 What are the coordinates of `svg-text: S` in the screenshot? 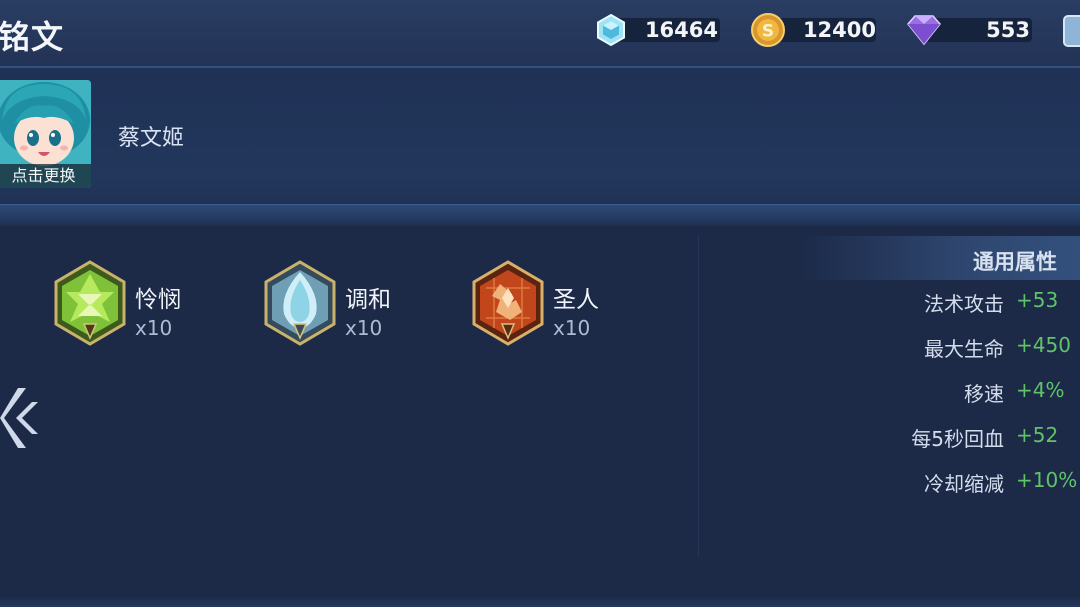 It's located at (768, 32).